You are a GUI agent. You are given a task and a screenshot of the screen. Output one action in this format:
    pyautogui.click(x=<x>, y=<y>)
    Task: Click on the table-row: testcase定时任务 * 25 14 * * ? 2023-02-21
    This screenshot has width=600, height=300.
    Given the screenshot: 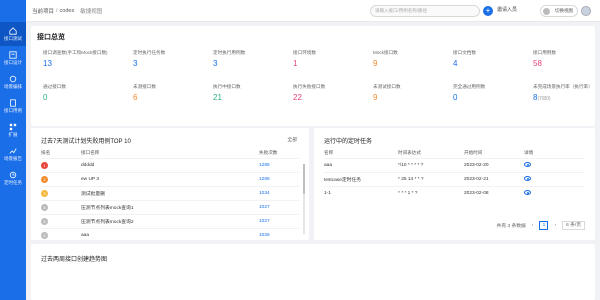 What is the action you would take?
    pyautogui.click(x=454, y=178)
    